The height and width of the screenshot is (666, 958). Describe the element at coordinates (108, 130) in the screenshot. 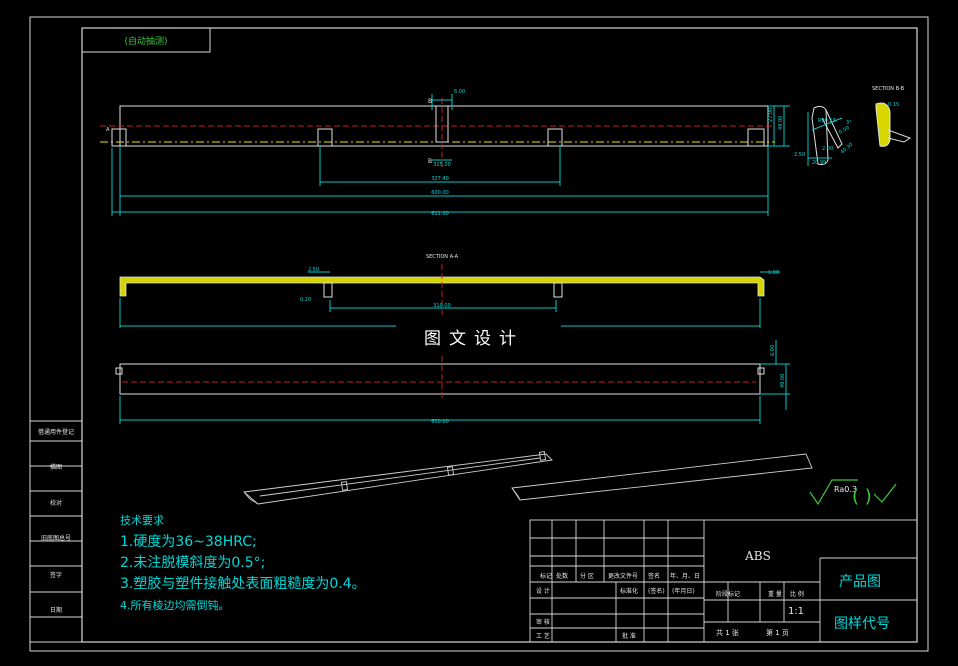

I see `svg-text: A` at that location.